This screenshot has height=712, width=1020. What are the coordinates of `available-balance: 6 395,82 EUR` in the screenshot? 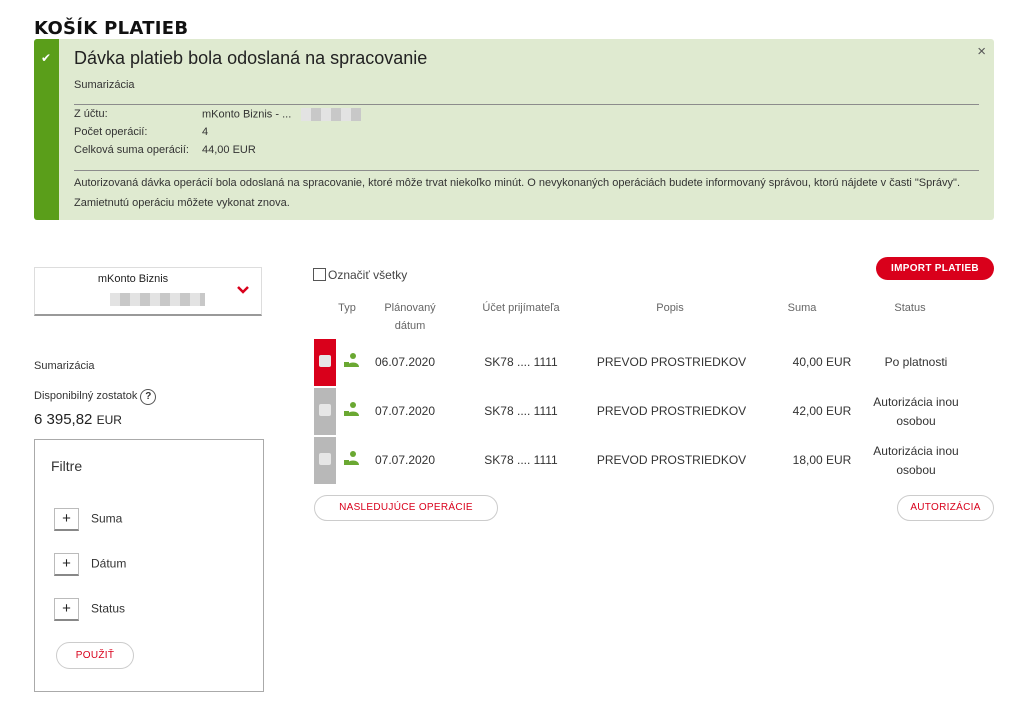 It's located at (78, 419).